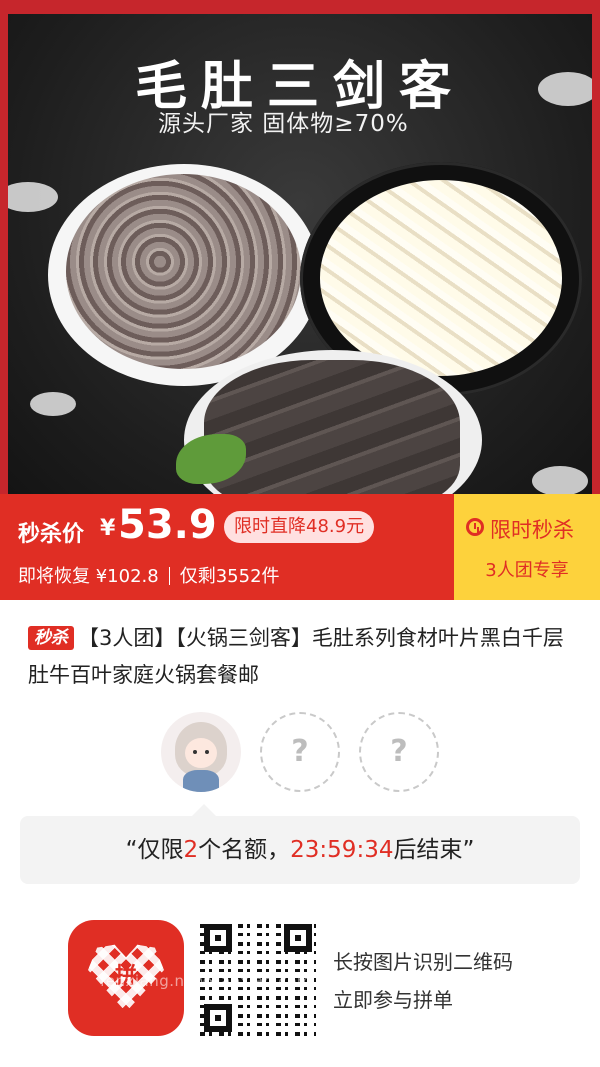  I want to click on price-drop-badge: 限时直降48.9元, so click(299, 527).